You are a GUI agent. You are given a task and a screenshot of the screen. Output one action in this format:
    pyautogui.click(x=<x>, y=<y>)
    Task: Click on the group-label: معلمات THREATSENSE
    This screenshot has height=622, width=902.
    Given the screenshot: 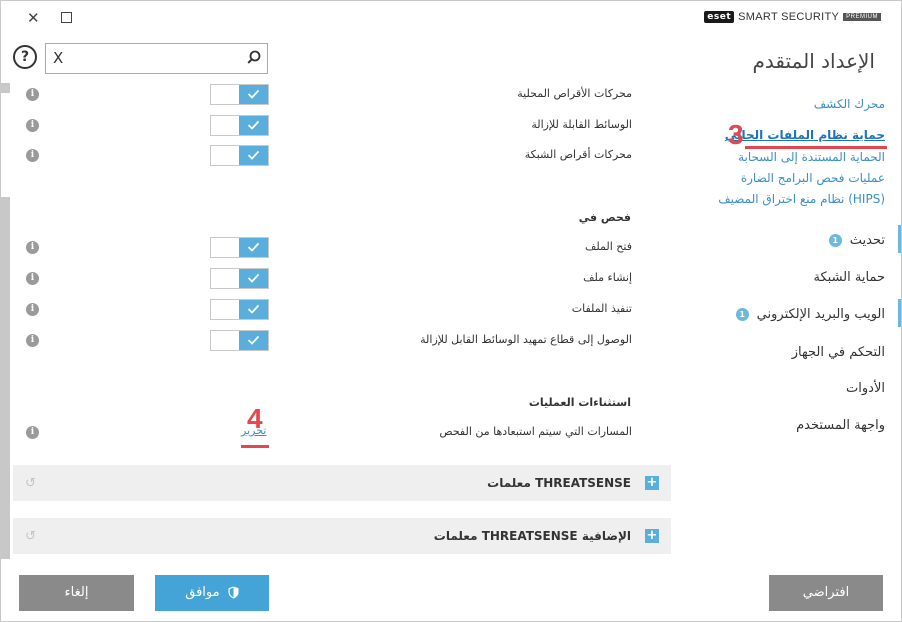 What is the action you would take?
    pyautogui.click(x=559, y=483)
    